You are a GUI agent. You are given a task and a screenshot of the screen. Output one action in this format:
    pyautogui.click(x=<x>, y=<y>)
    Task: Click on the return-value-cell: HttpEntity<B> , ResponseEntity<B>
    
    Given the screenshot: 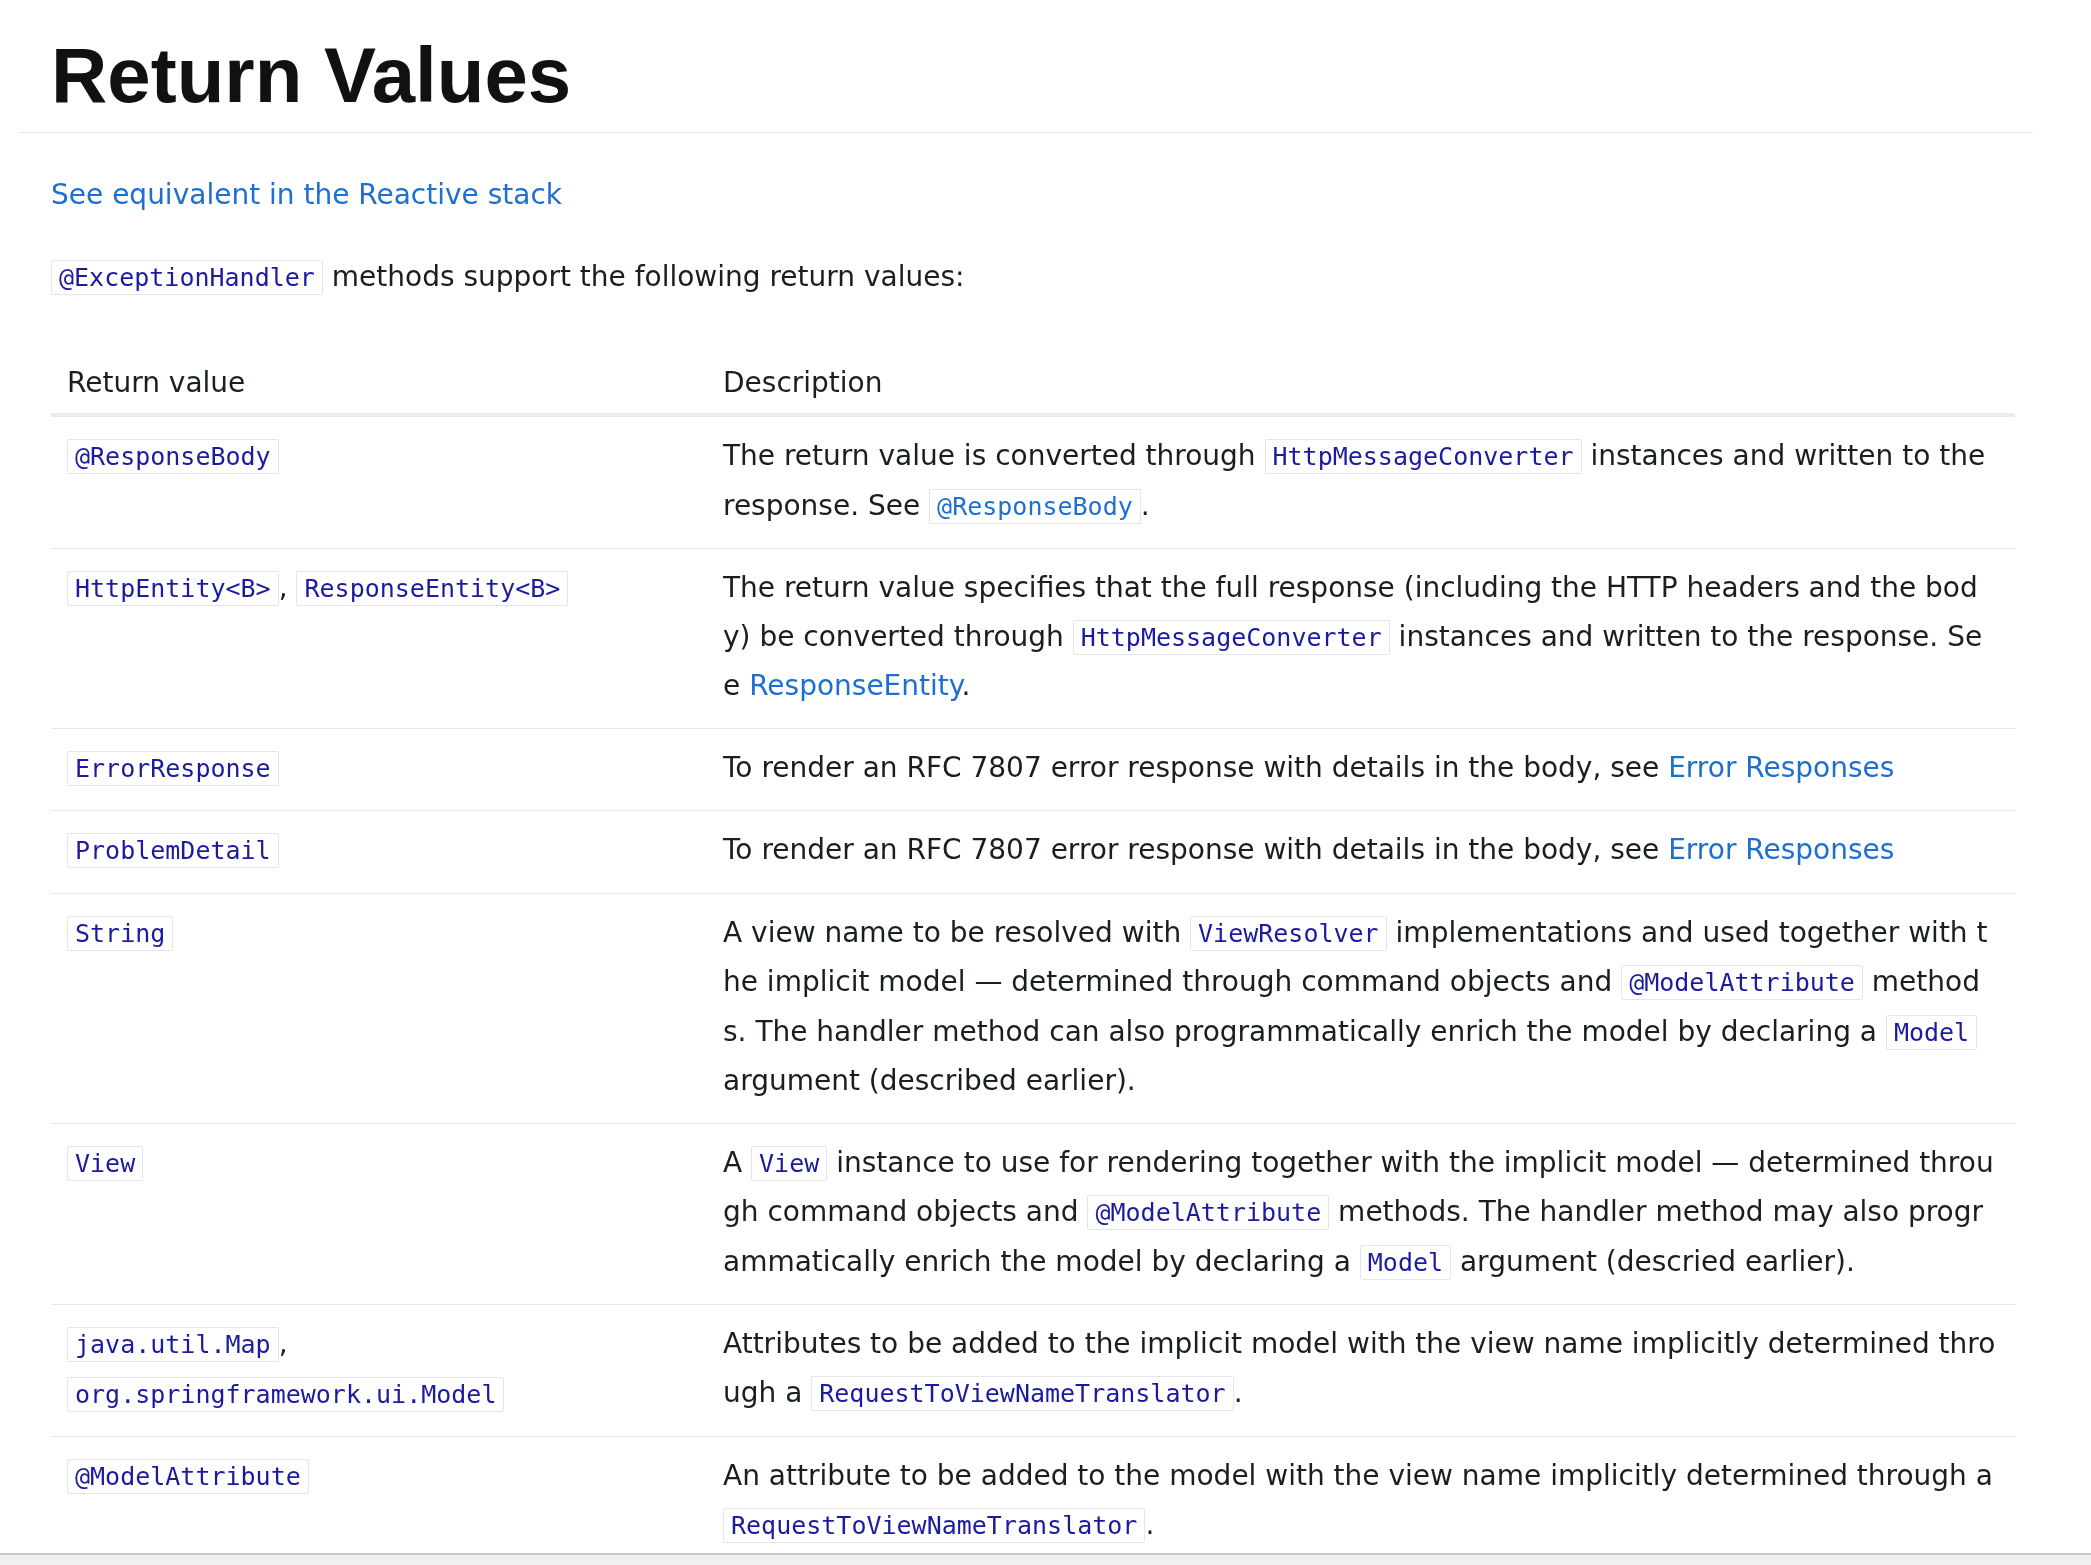 What is the action you would take?
    pyautogui.click(x=379, y=638)
    